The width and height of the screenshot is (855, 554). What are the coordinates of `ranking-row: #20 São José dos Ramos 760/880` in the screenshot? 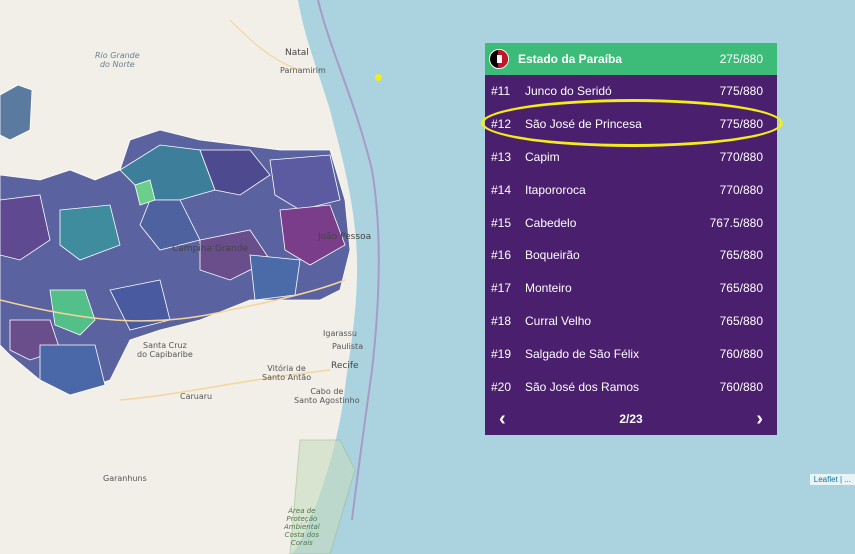 It's located at (631, 386).